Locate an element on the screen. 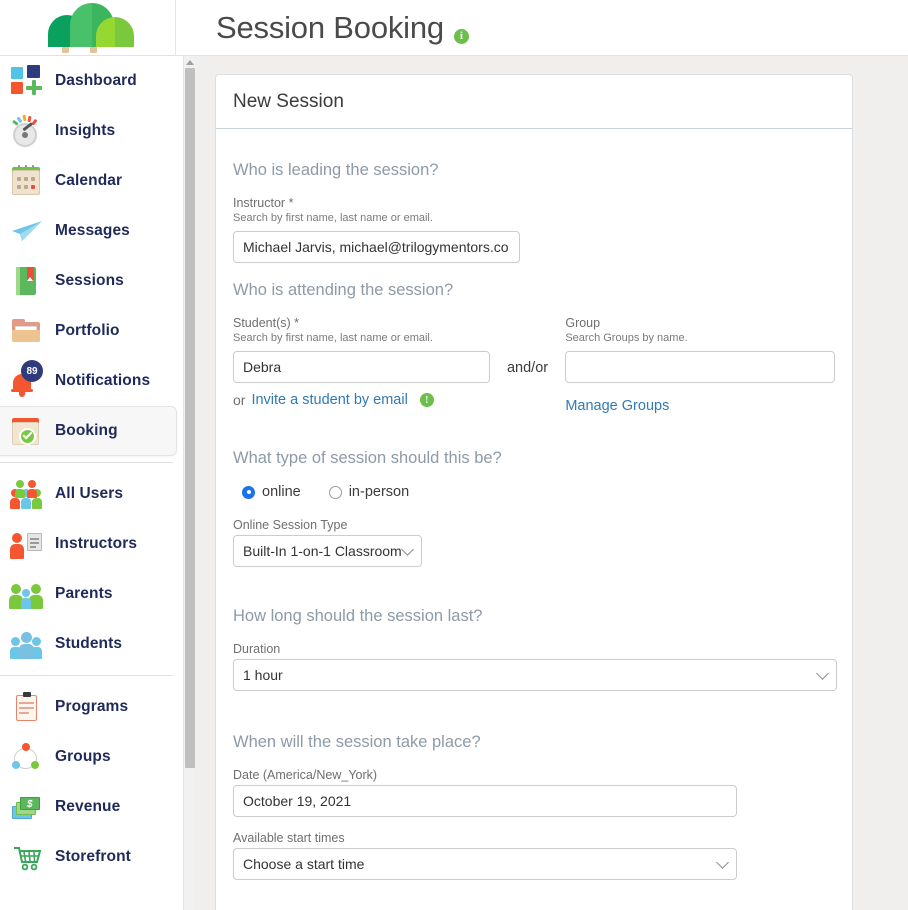 The height and width of the screenshot is (910, 908). sidebar-item-storefront: Storefront is located at coordinates (91, 857).